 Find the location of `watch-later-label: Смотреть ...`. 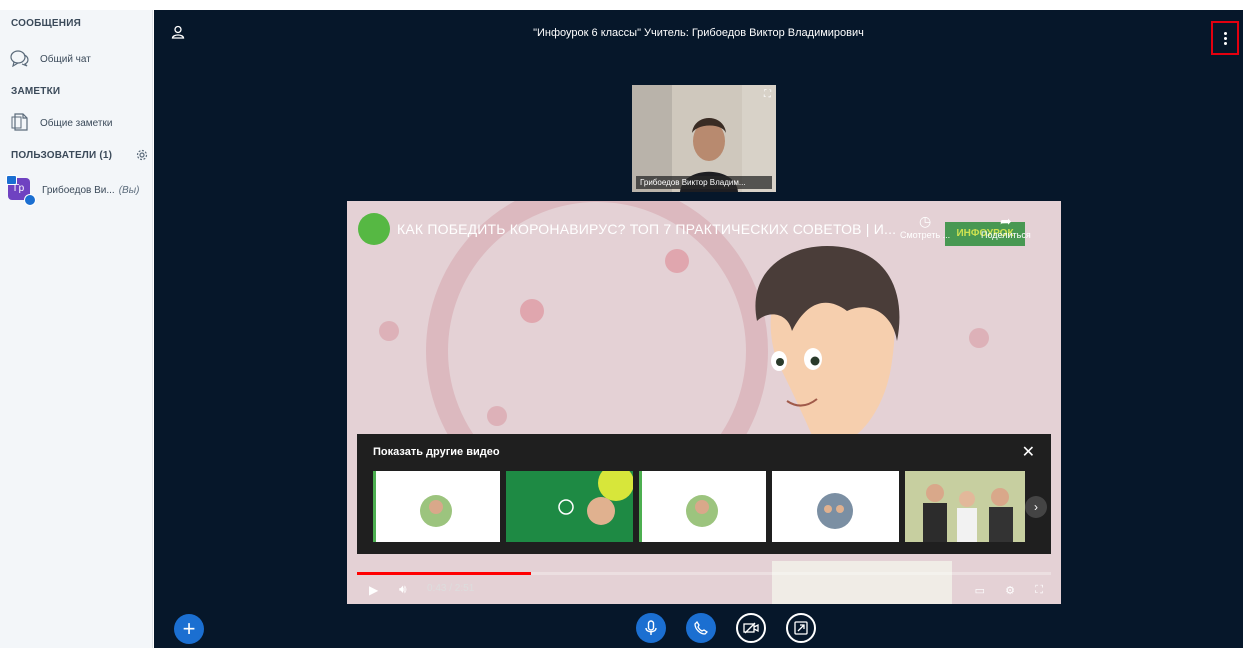

watch-later-label: Смотреть ... is located at coordinates (925, 235).